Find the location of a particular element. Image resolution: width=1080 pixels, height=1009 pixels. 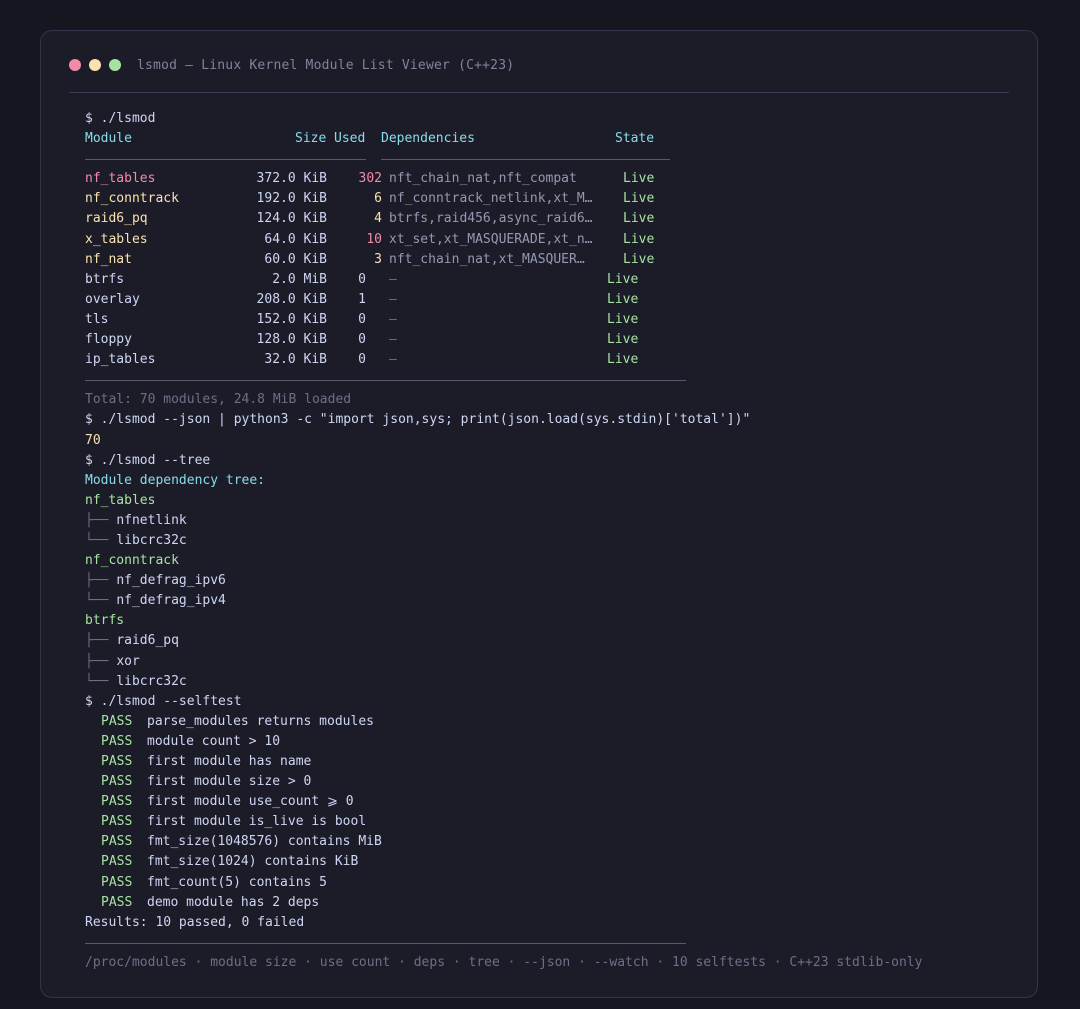

header-size: Size is located at coordinates (311, 139).